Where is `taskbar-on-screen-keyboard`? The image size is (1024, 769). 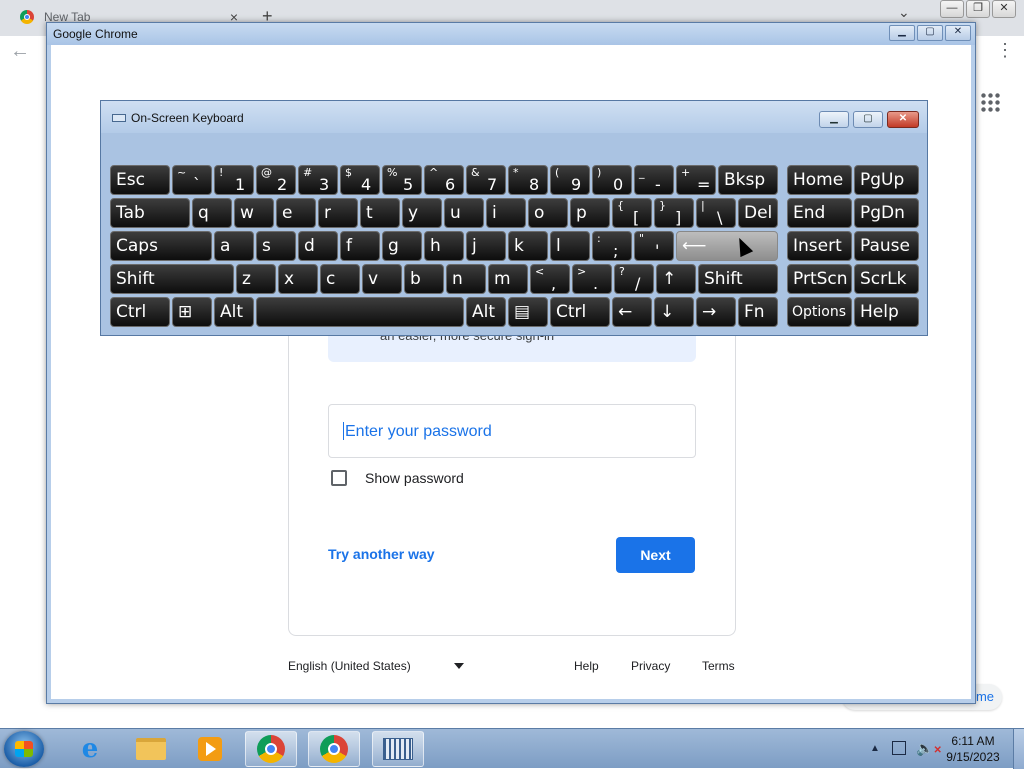 taskbar-on-screen-keyboard is located at coordinates (398, 749).